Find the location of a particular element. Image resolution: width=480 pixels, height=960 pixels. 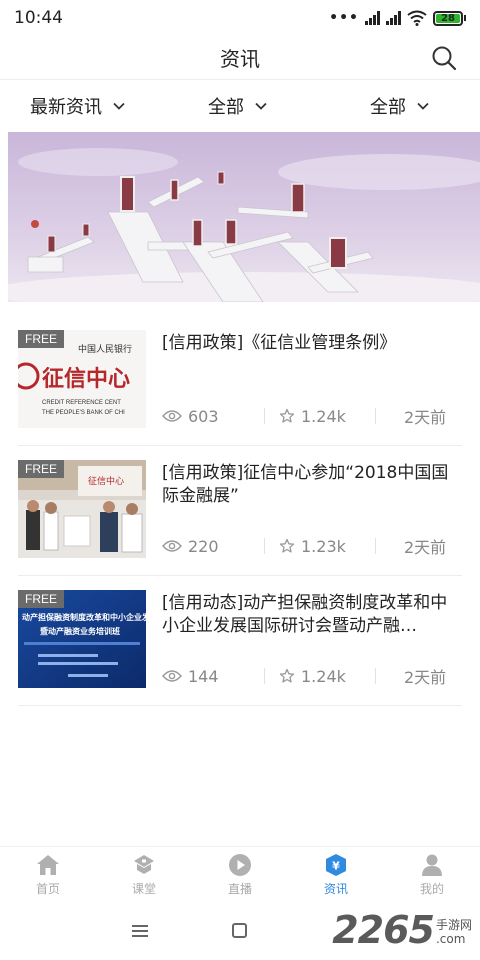

status-bar: 10:44 ••• 28 is located at coordinates (240, 18).